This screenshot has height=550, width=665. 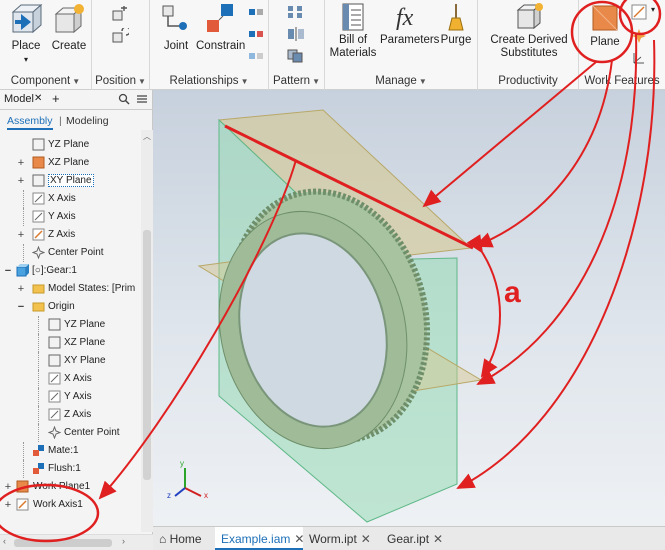 I want to click on tree-row: + Work Axis1, so click(x=70, y=505).